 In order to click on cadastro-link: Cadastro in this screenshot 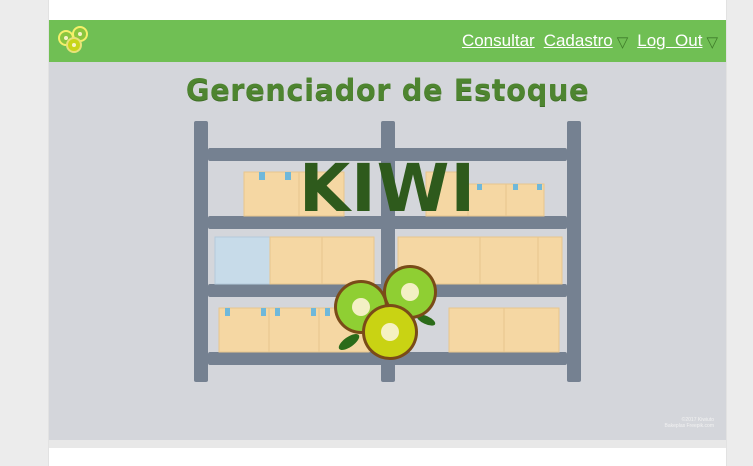, I will do `click(578, 41)`.